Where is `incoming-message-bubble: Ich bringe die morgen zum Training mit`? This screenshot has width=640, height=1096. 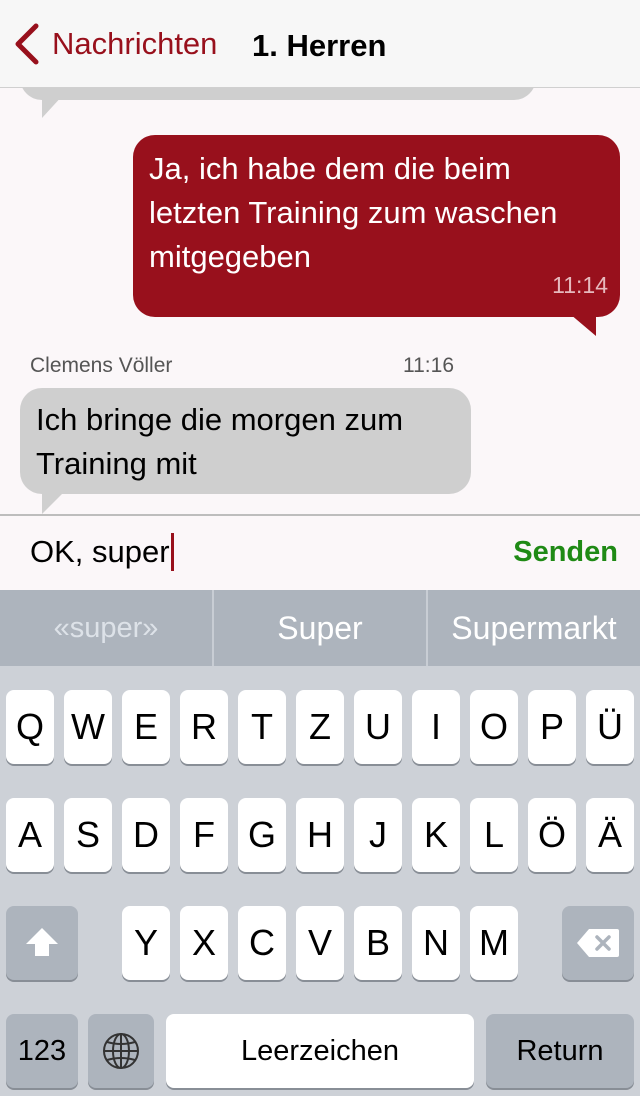 incoming-message-bubble: Ich bringe die morgen zum Training mit is located at coordinates (245, 441).